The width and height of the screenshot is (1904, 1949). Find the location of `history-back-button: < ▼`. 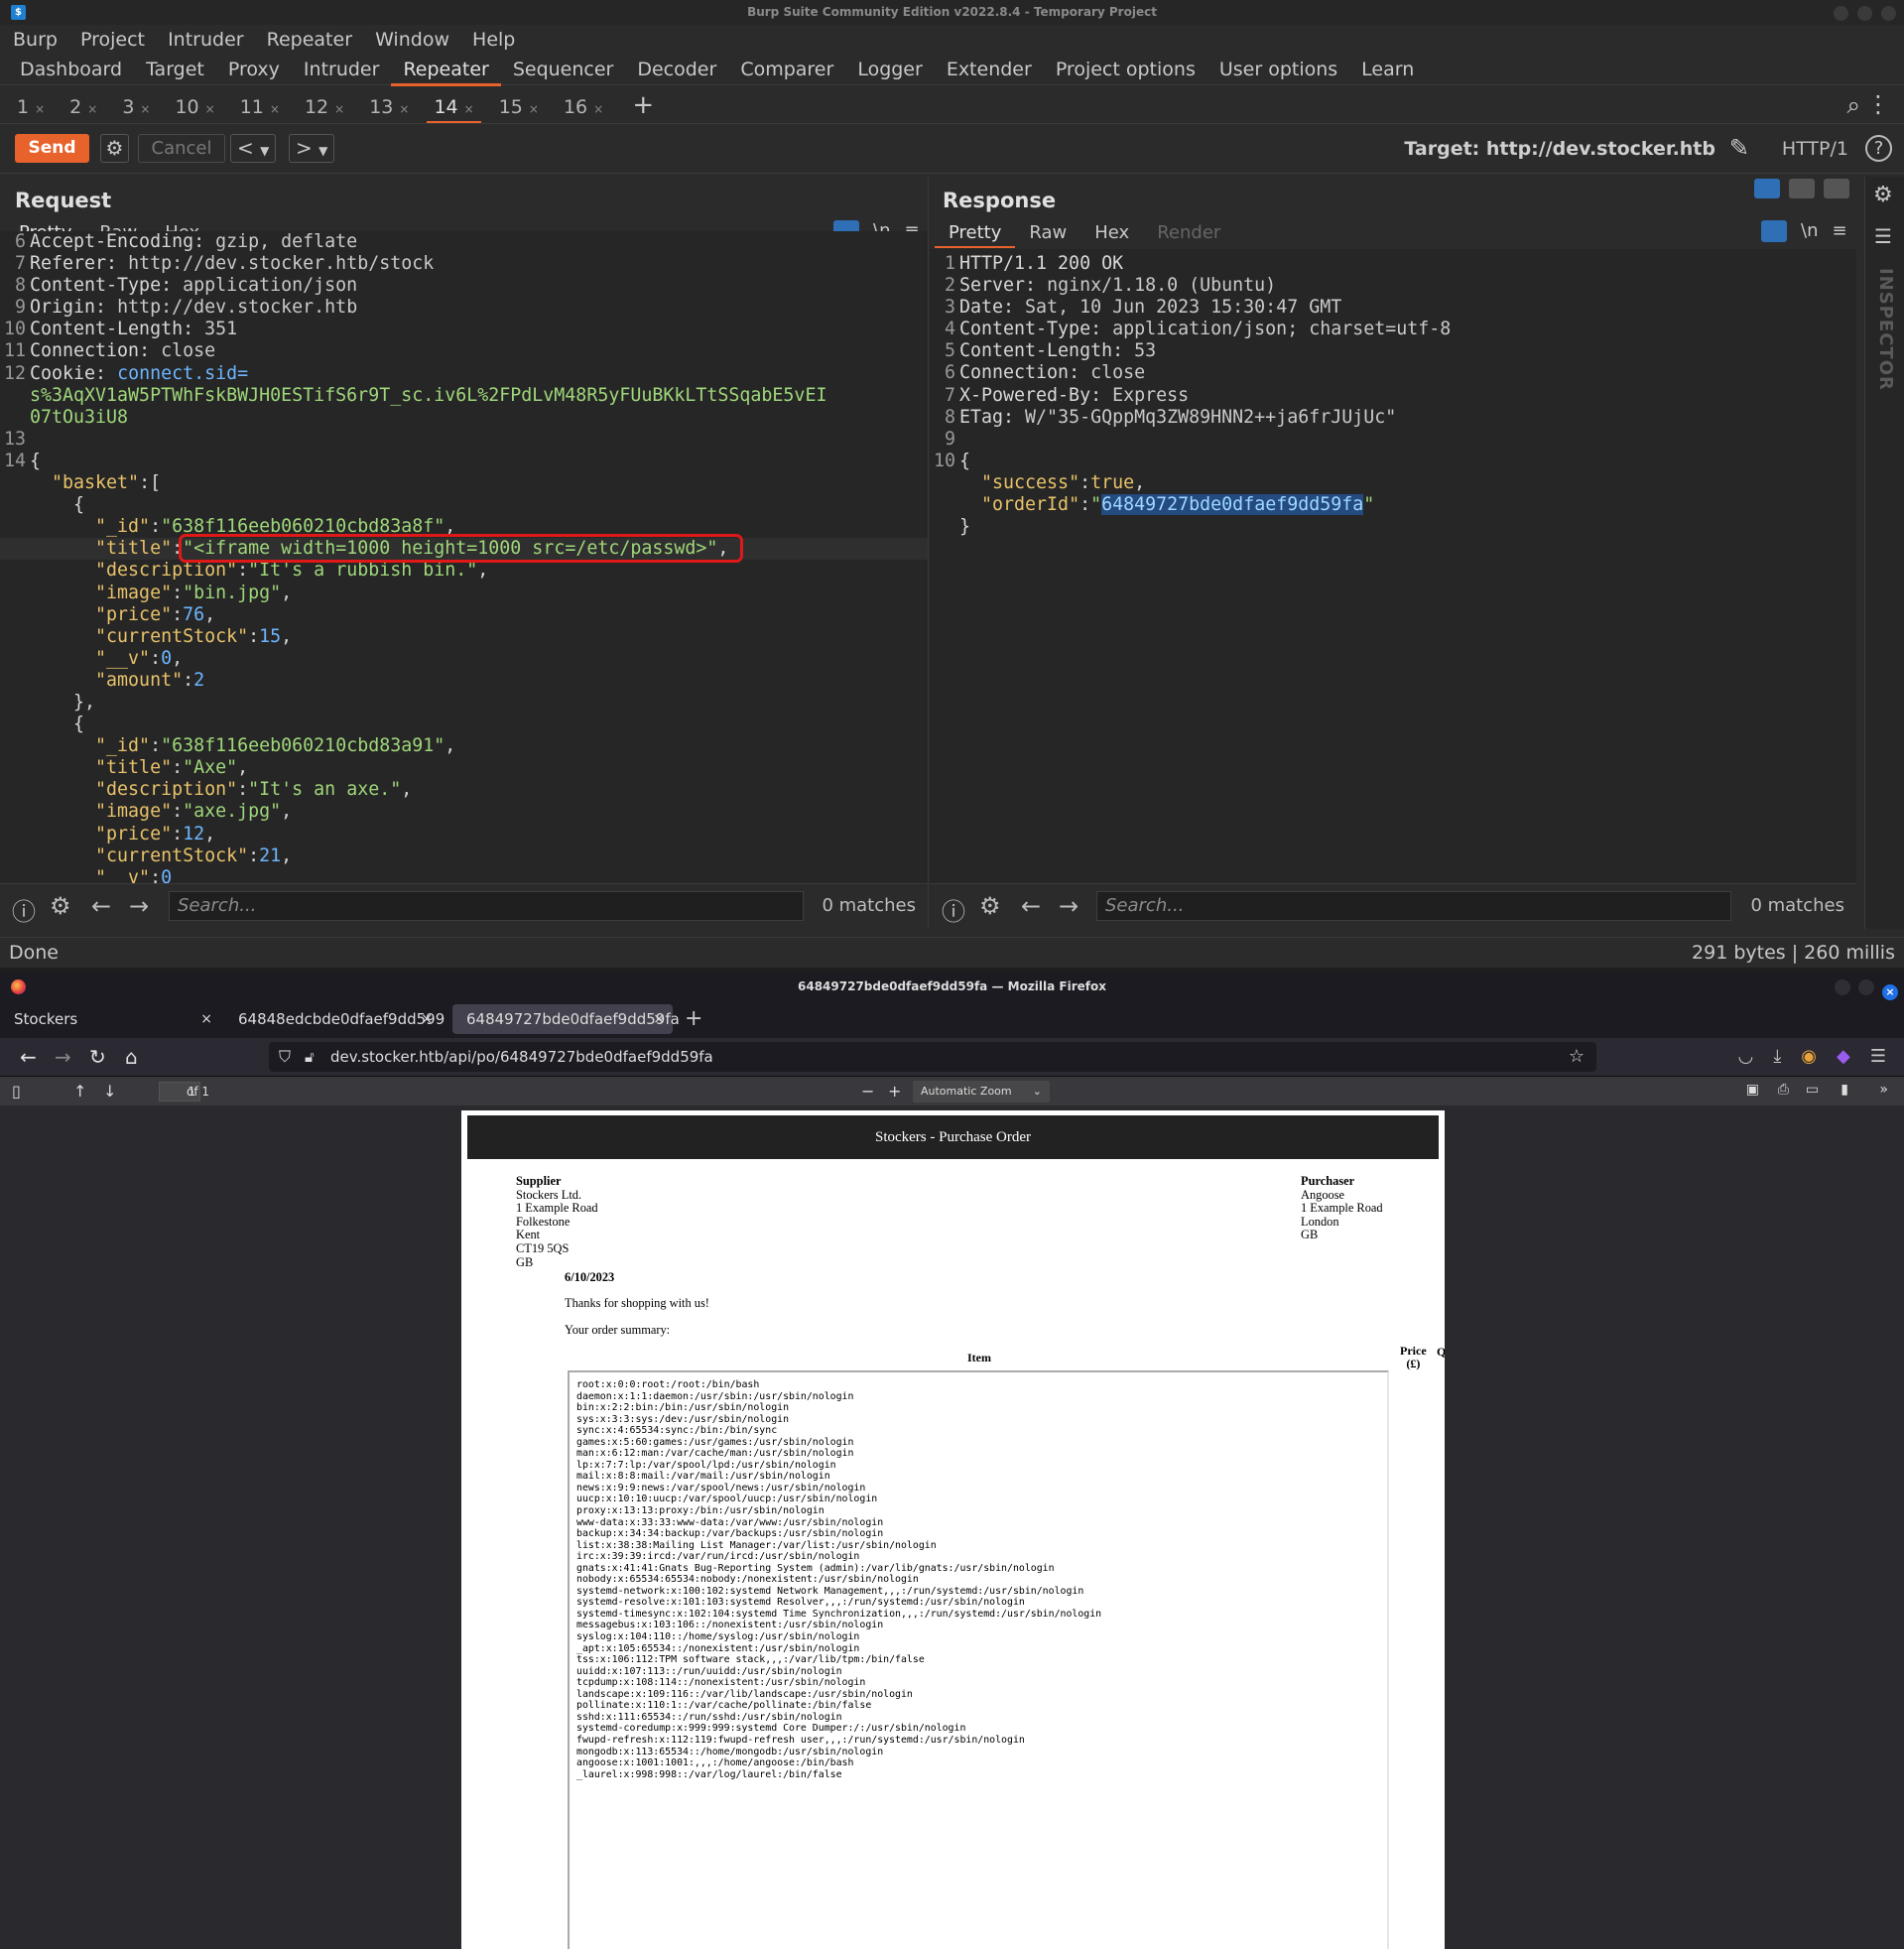

history-back-button: < ▼ is located at coordinates (253, 149).